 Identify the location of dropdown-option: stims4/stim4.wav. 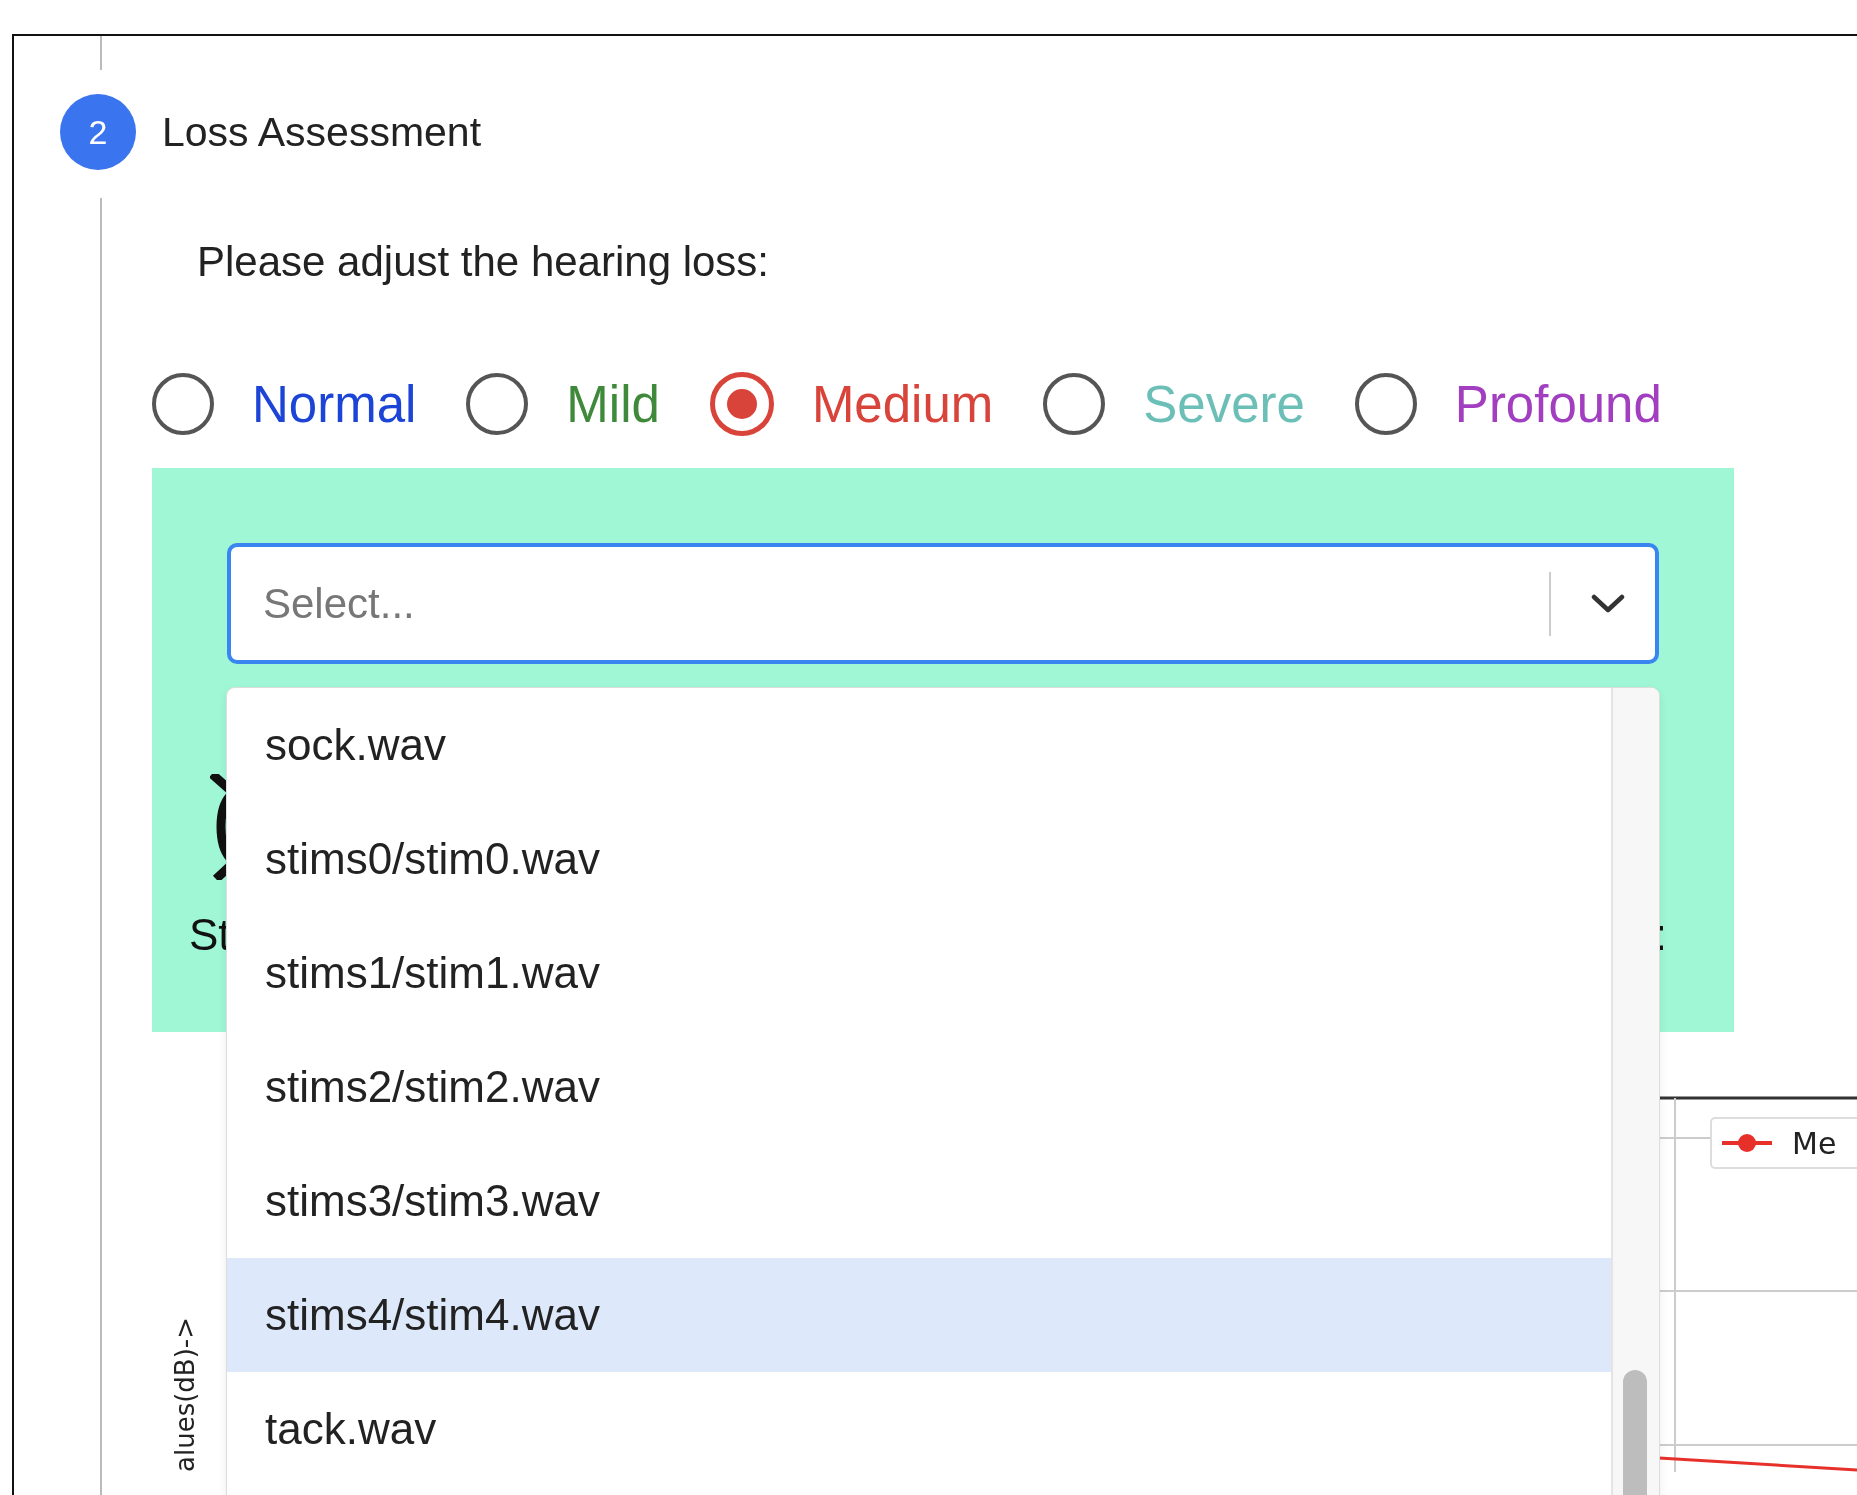
(919, 1315).